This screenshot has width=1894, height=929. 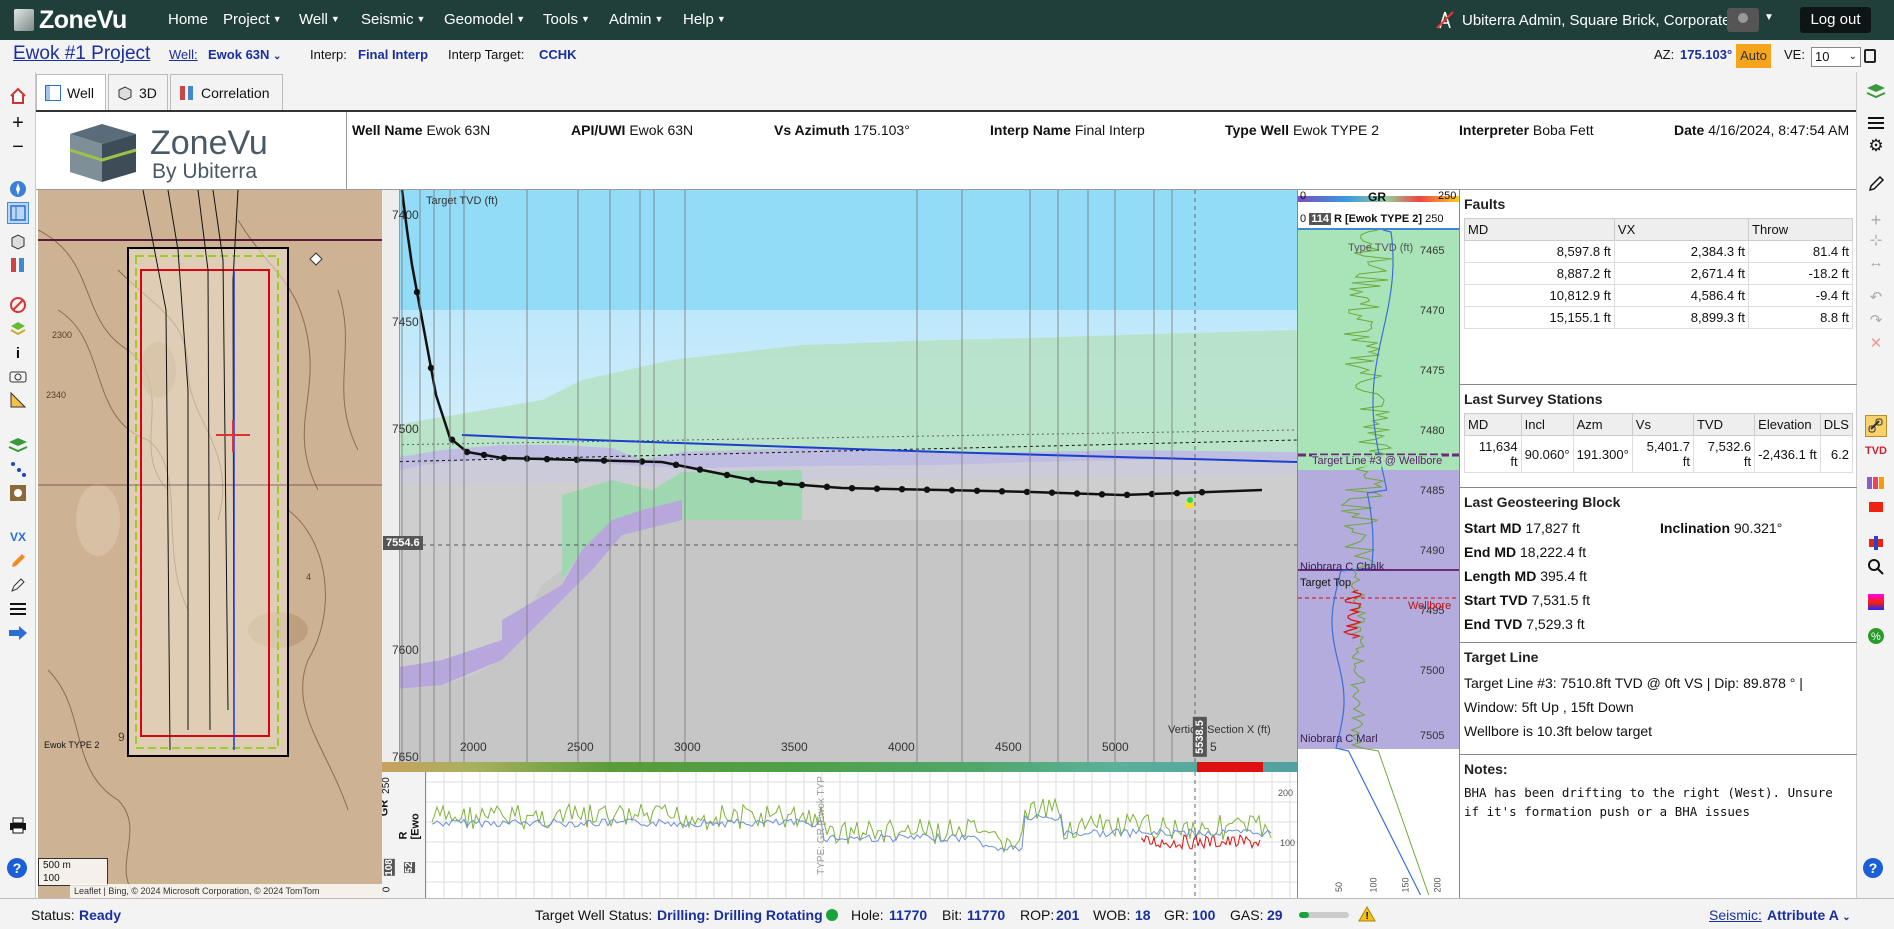 What do you see at coordinates (1809, 915) in the screenshot?
I see `seismic-value: Attribute A ⌄` at bounding box center [1809, 915].